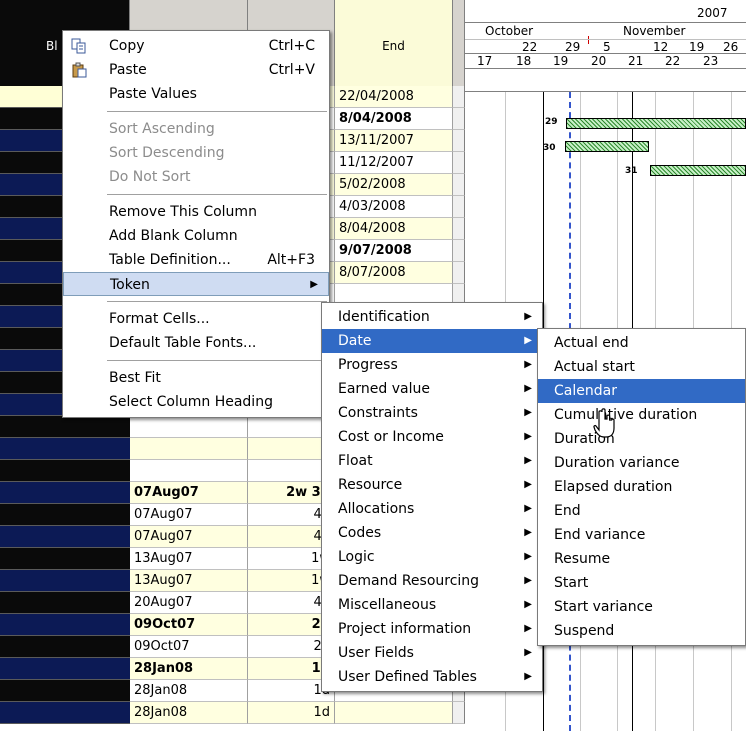 The width and height of the screenshot is (746, 731). I want to click on menu-item-float: Float ▶, so click(432, 461).